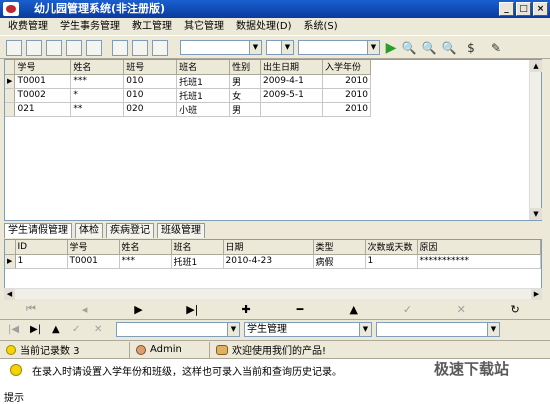 This screenshot has height=404, width=550. What do you see at coordinates (321, 26) in the screenshot?
I see `menu-system: 系统(S)` at bounding box center [321, 26].